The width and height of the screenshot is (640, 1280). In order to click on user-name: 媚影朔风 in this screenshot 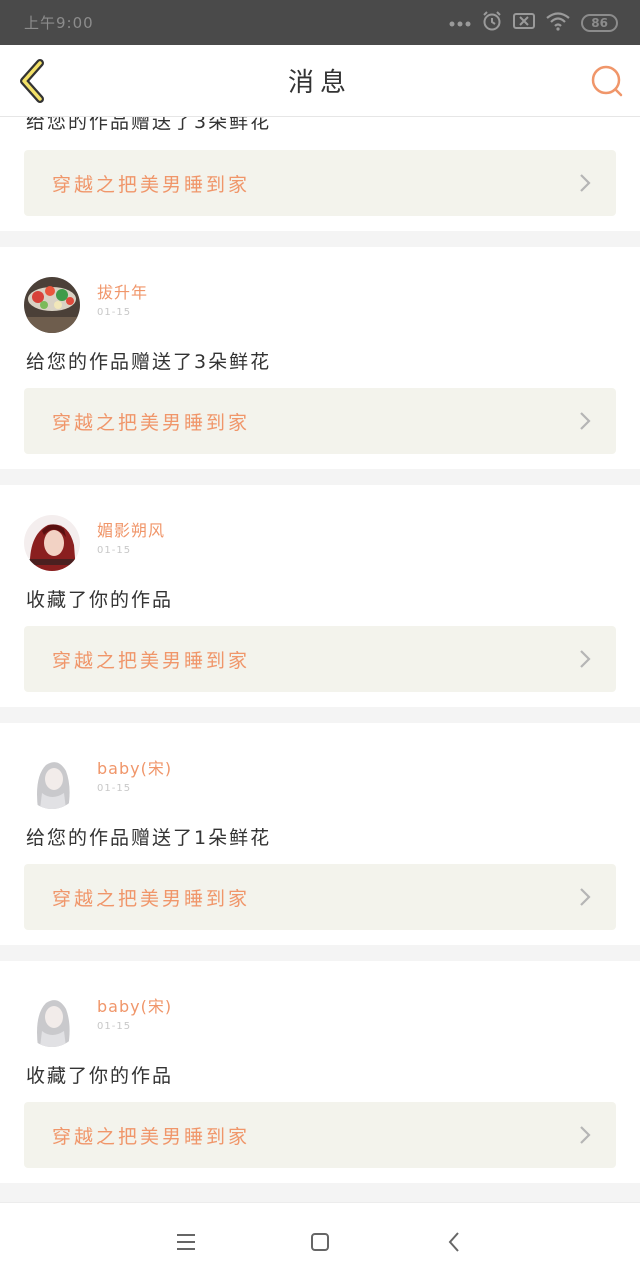, I will do `click(131, 529)`.